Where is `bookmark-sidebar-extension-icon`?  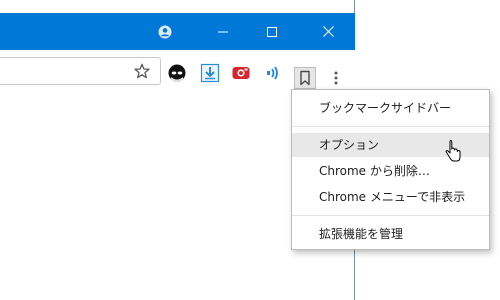
bookmark-sidebar-extension-icon is located at coordinates (305, 78).